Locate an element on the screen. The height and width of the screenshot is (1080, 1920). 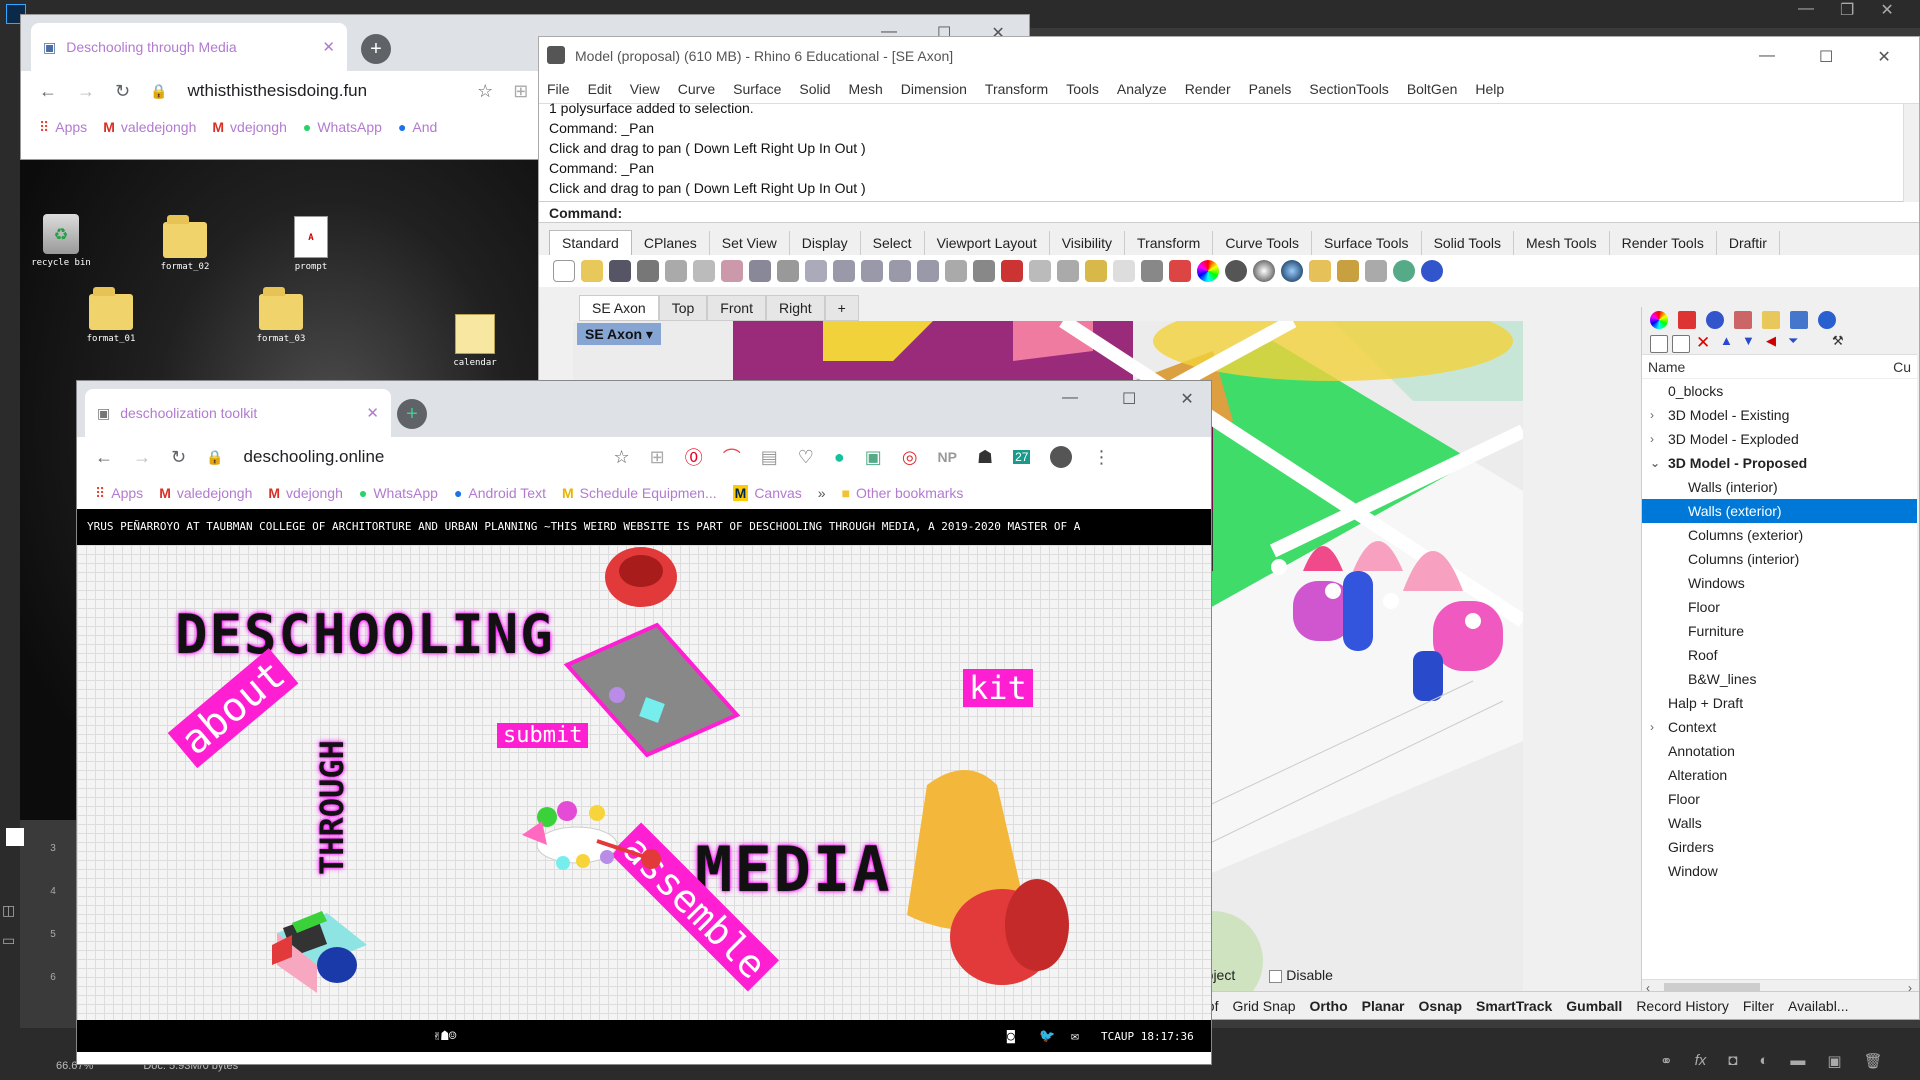
paste-icon is located at coordinates (732, 271).